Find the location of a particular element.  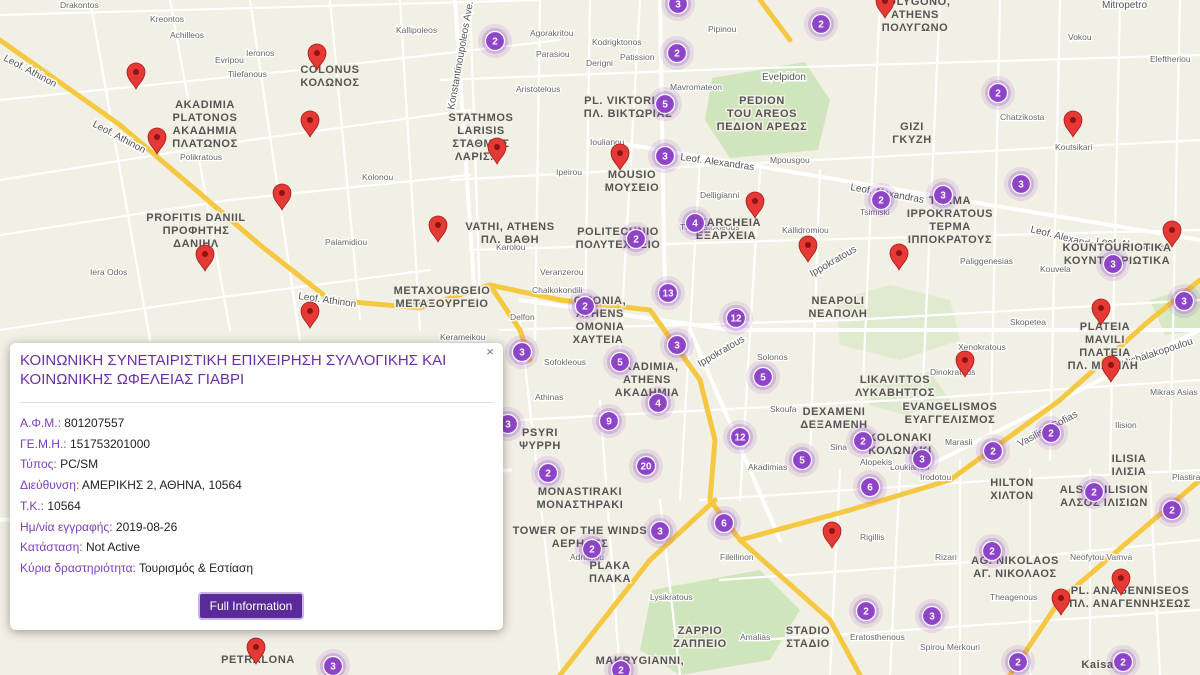

field-value: PC/SM is located at coordinates (79, 464).